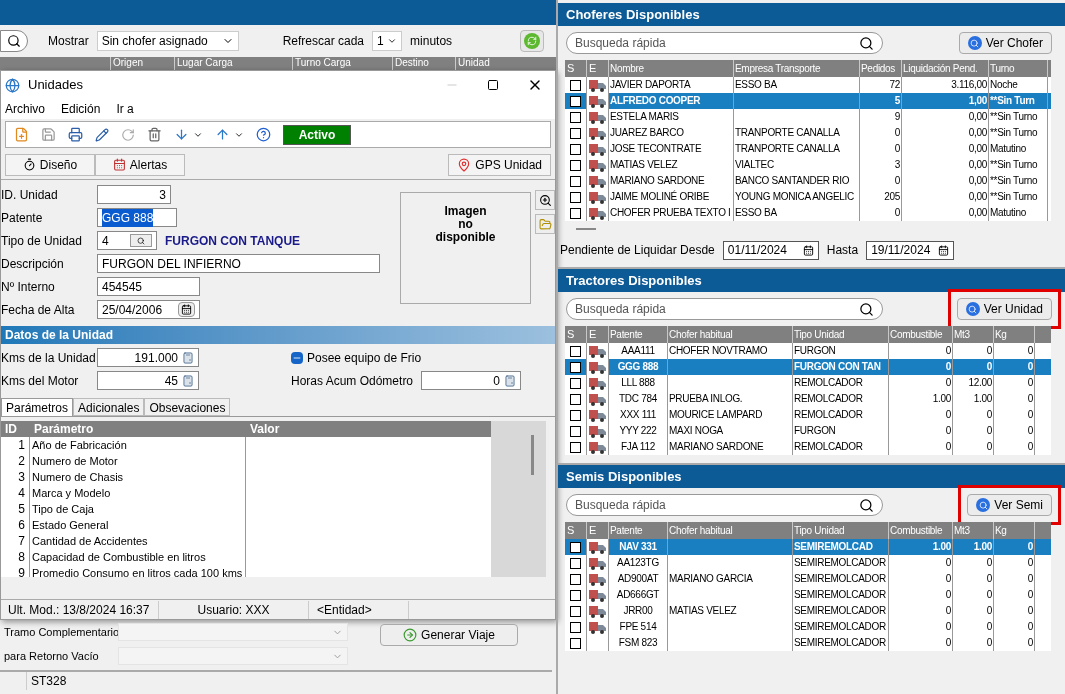 This screenshot has height=694, width=1065. I want to click on table-cell: MARIANO GARCIA, so click(711, 578).